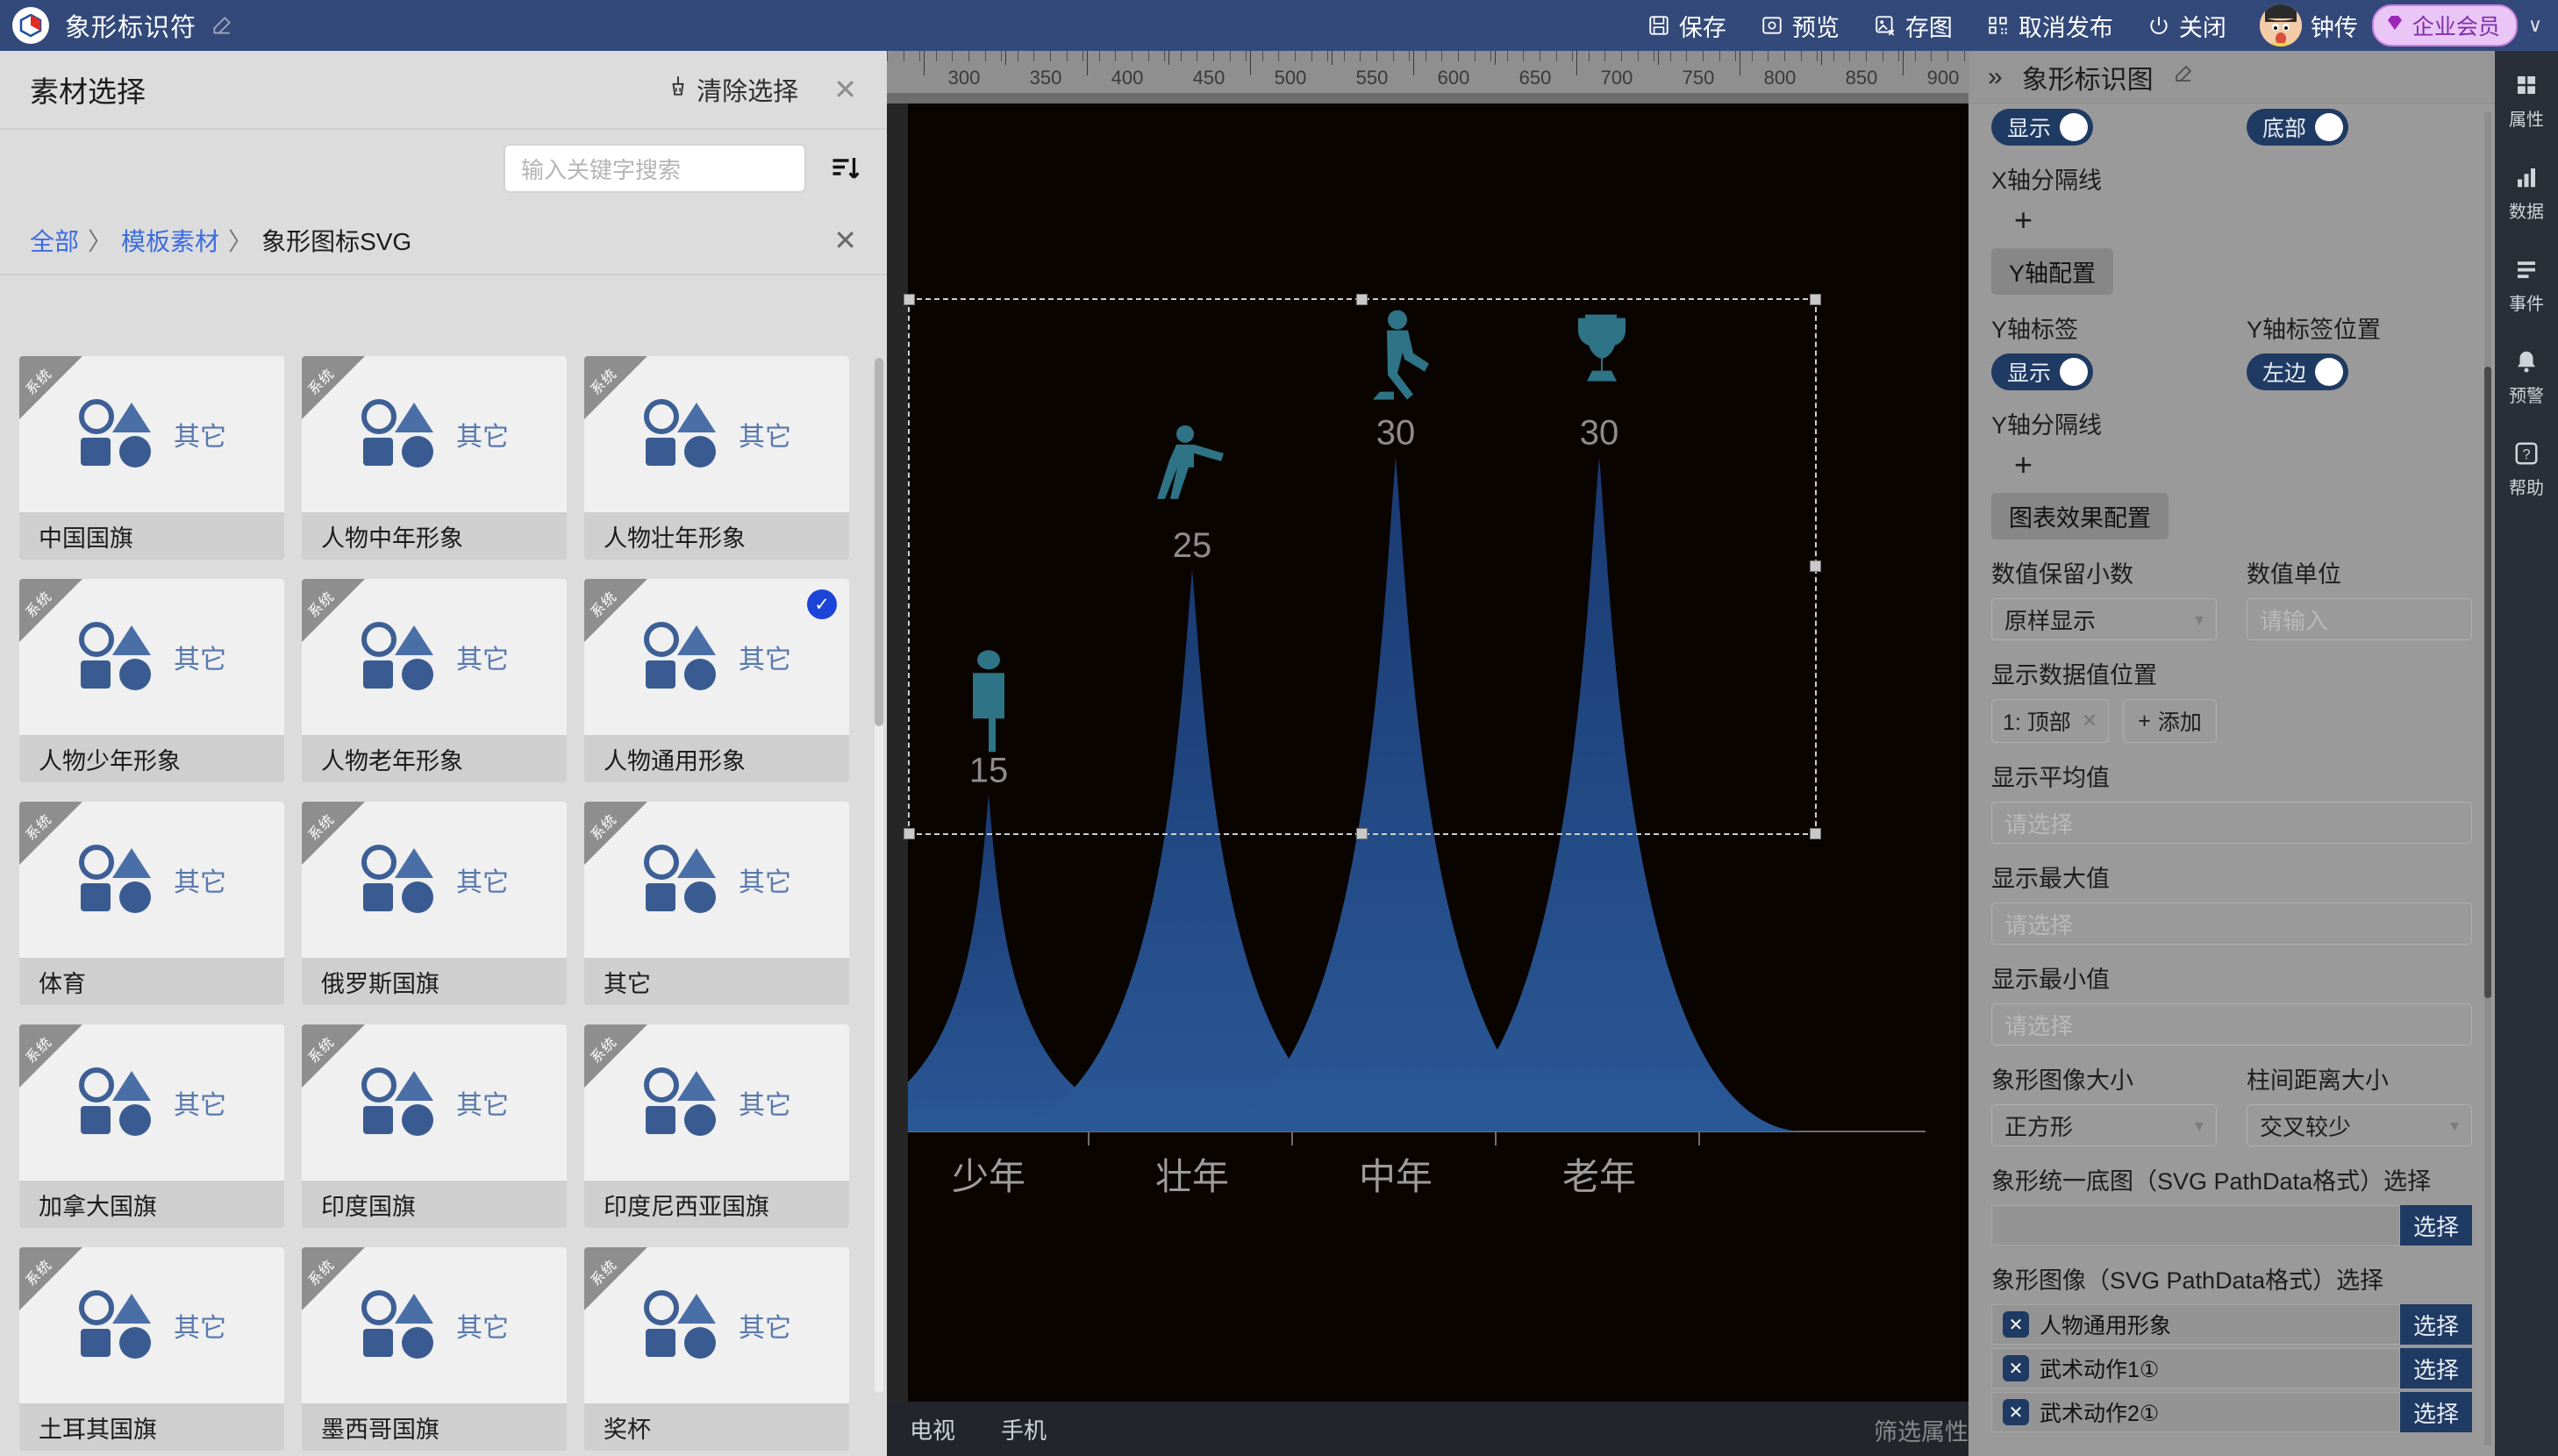 This screenshot has height=1456, width=2558. Describe the element at coordinates (435, 458) in the screenshot. I see `material-card: 系统 其它 人物中年形象` at that location.